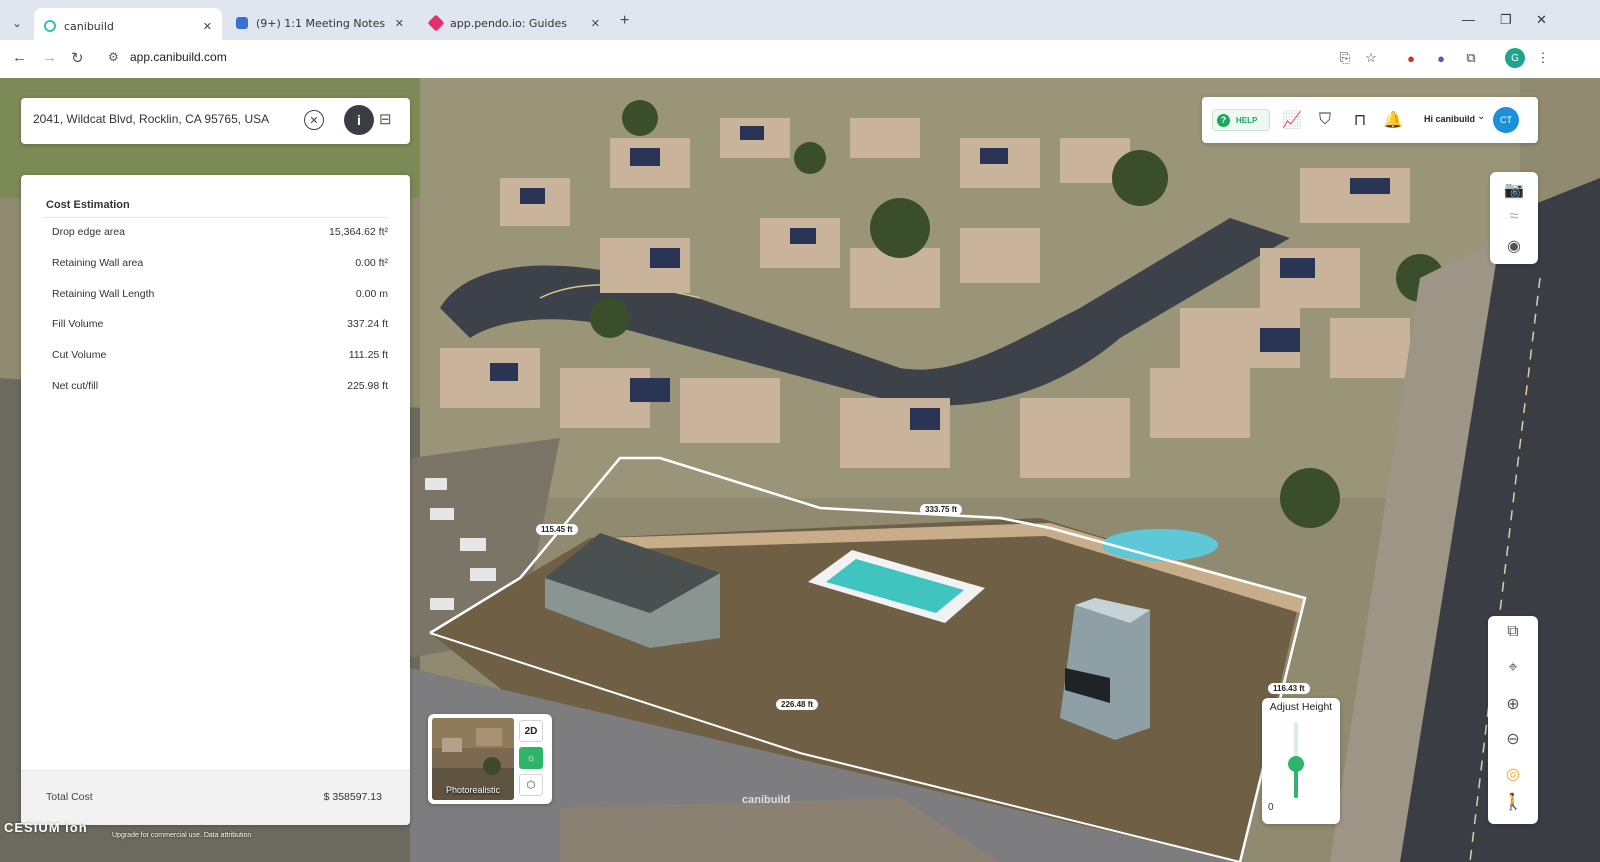  I want to click on new-tab-icon: +, so click(624, 21).